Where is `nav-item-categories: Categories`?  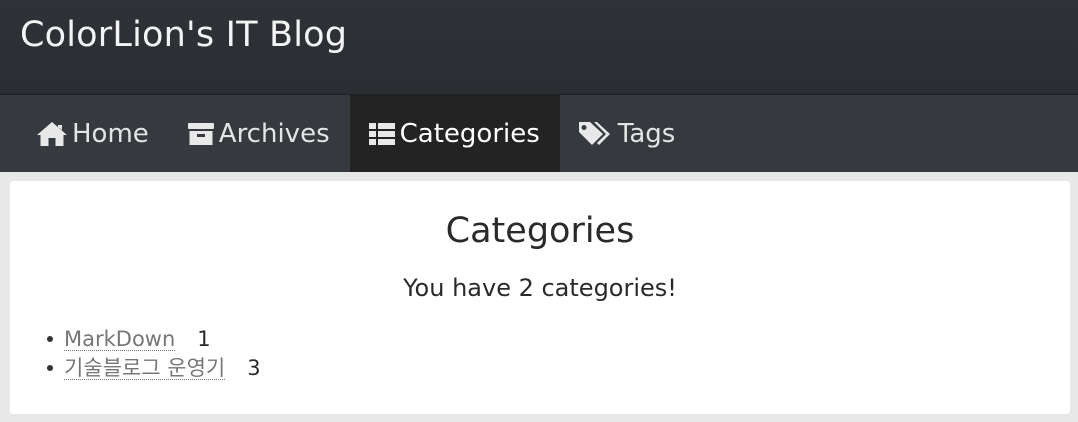
nav-item-categories: Categories is located at coordinates (454, 133).